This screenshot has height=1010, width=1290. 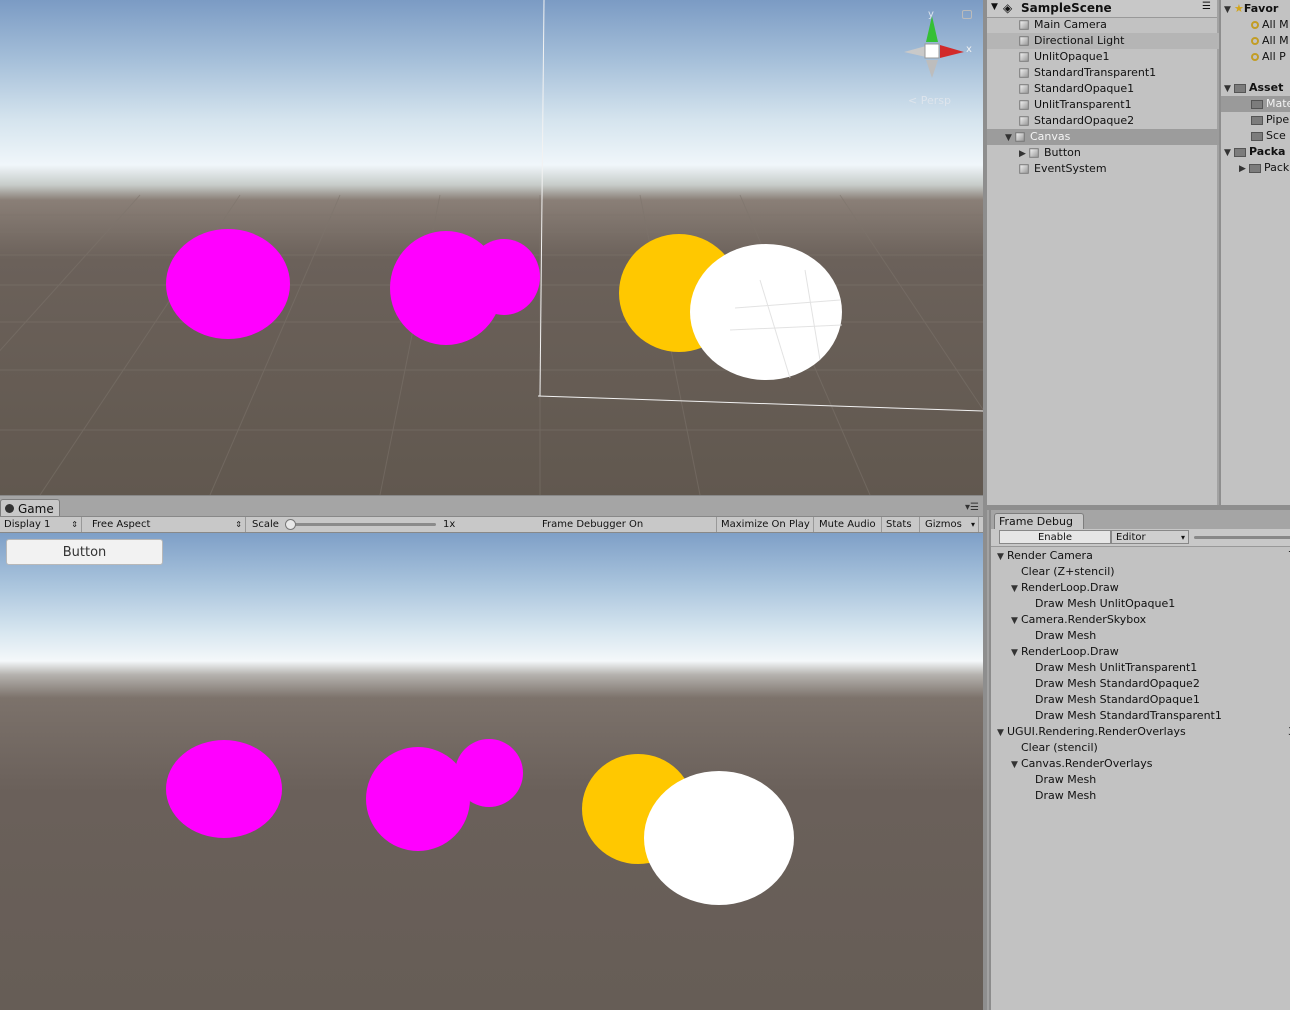 What do you see at coordinates (362, 524) in the screenshot?
I see `scale-slider` at bounding box center [362, 524].